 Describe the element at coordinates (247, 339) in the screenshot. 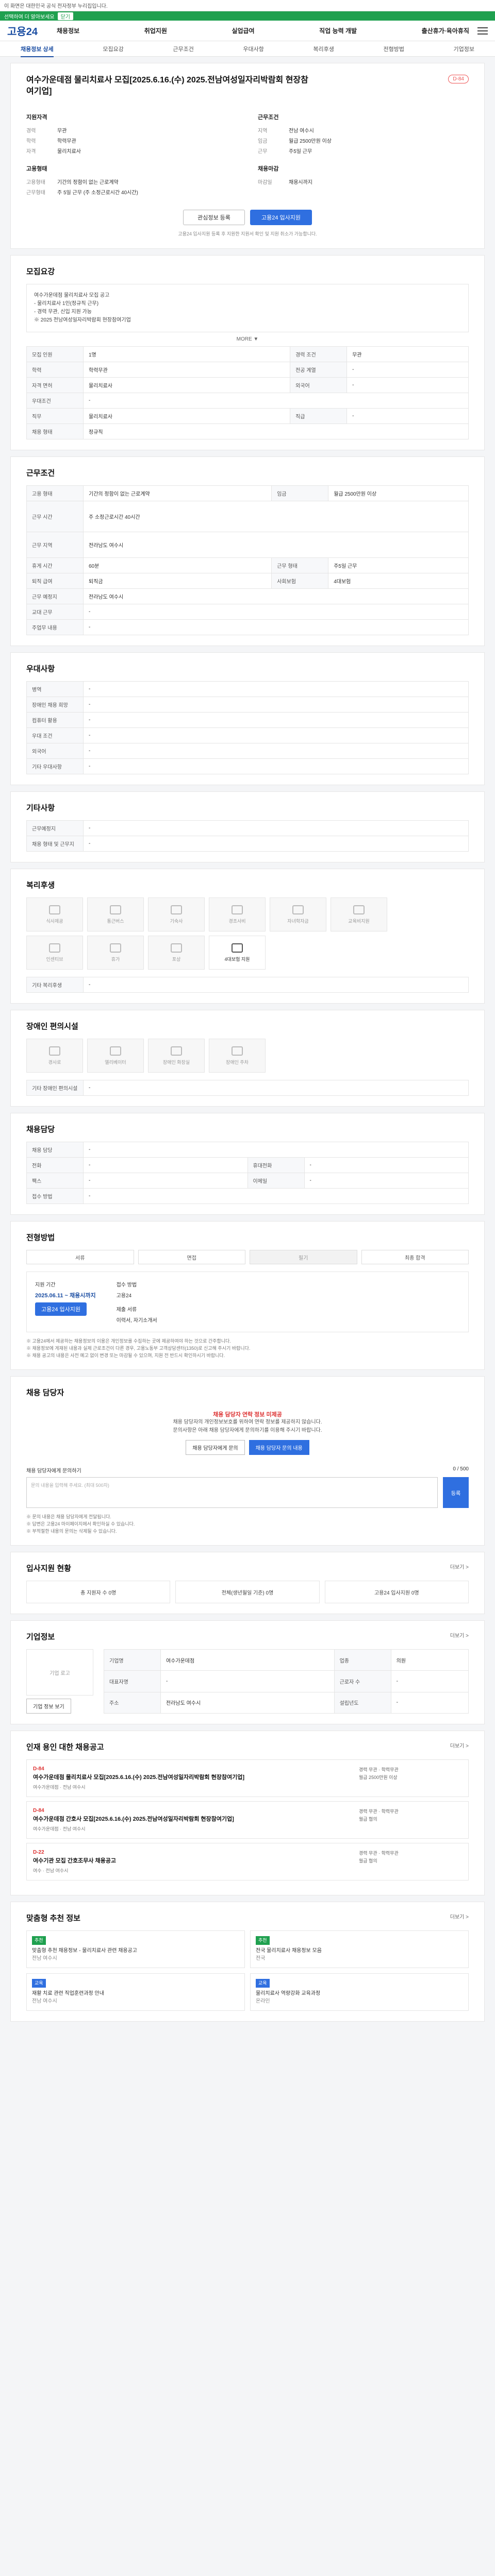

I see `more-button: MORE ▼` at that location.